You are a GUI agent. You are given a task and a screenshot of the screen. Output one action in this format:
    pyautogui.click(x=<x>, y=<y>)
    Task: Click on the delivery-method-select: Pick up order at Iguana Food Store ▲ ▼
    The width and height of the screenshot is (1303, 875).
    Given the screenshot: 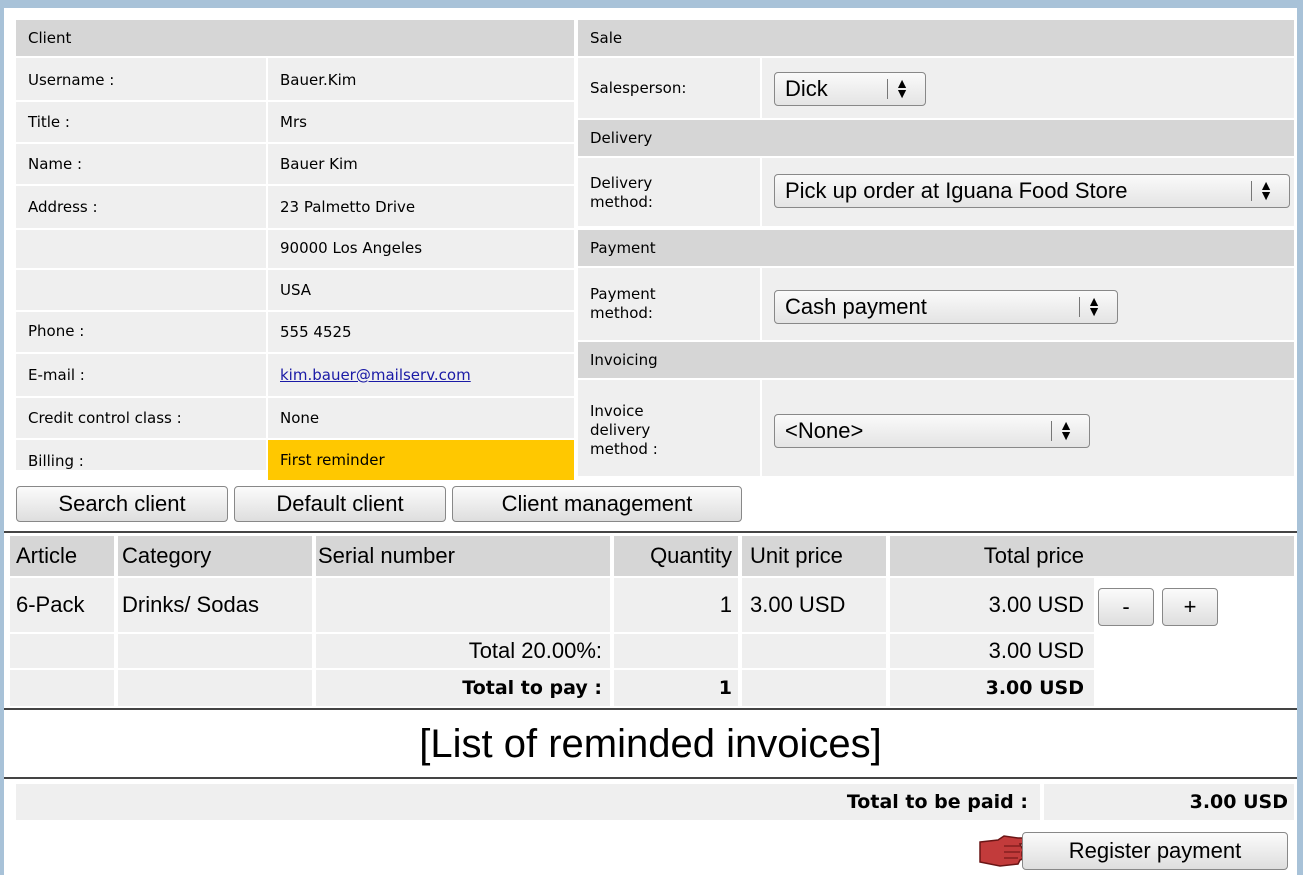 What is the action you would take?
    pyautogui.click(x=1032, y=191)
    